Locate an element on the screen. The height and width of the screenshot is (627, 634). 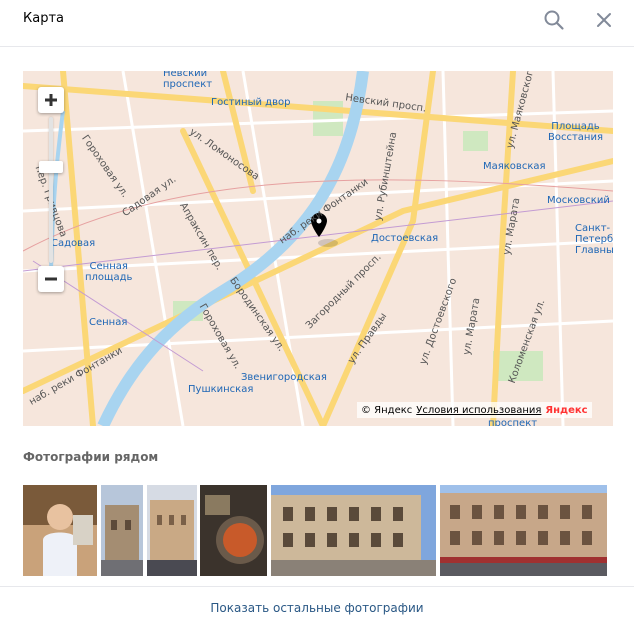
yandex-logo: Яндекс is located at coordinates (566, 410).